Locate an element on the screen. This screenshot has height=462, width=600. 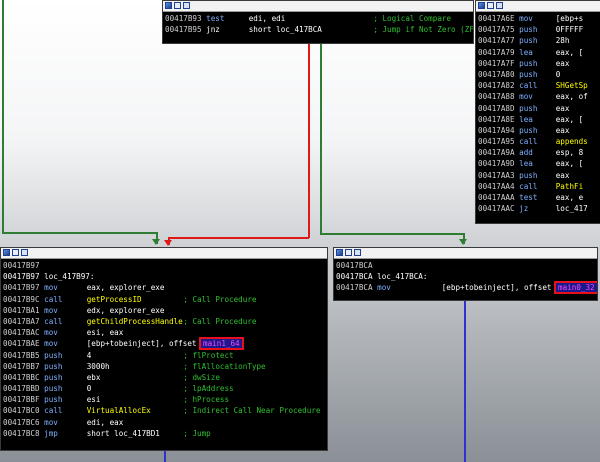
instruction-comment: ; Indirect Call Near Procedure is located at coordinates (252, 411).